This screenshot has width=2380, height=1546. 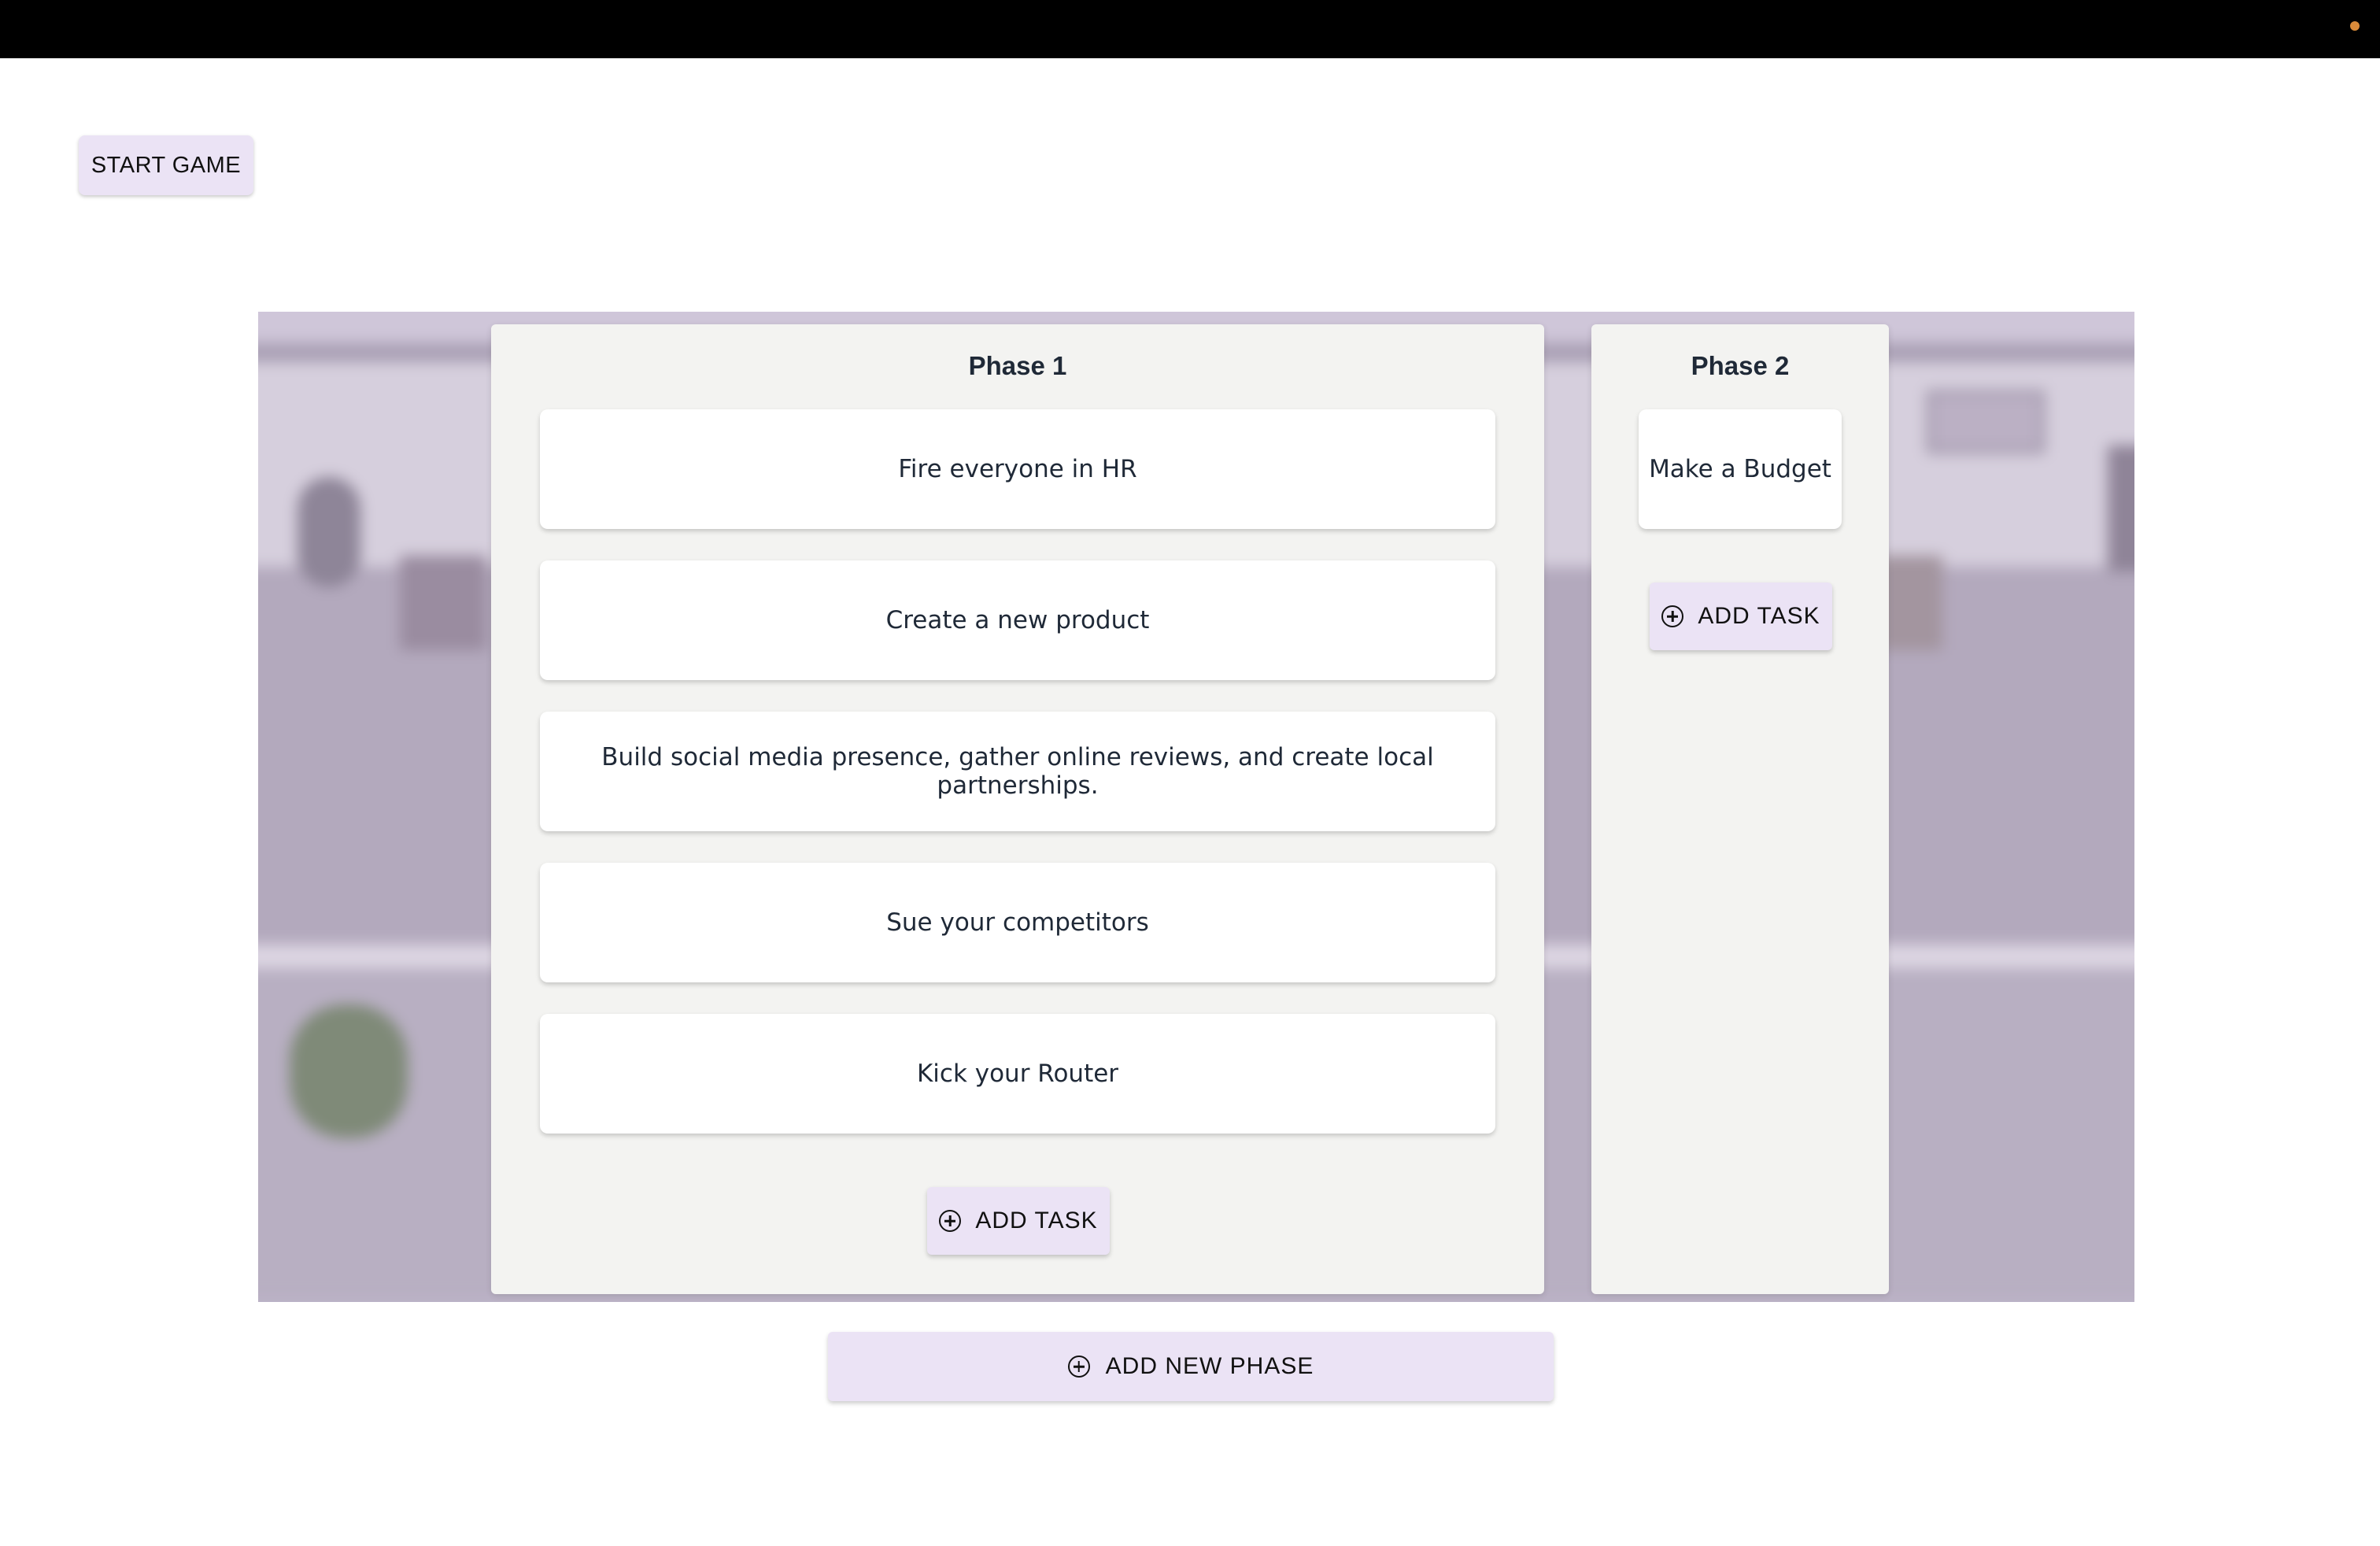 I want to click on task-card: Fire everyone in HR, so click(x=1017, y=469).